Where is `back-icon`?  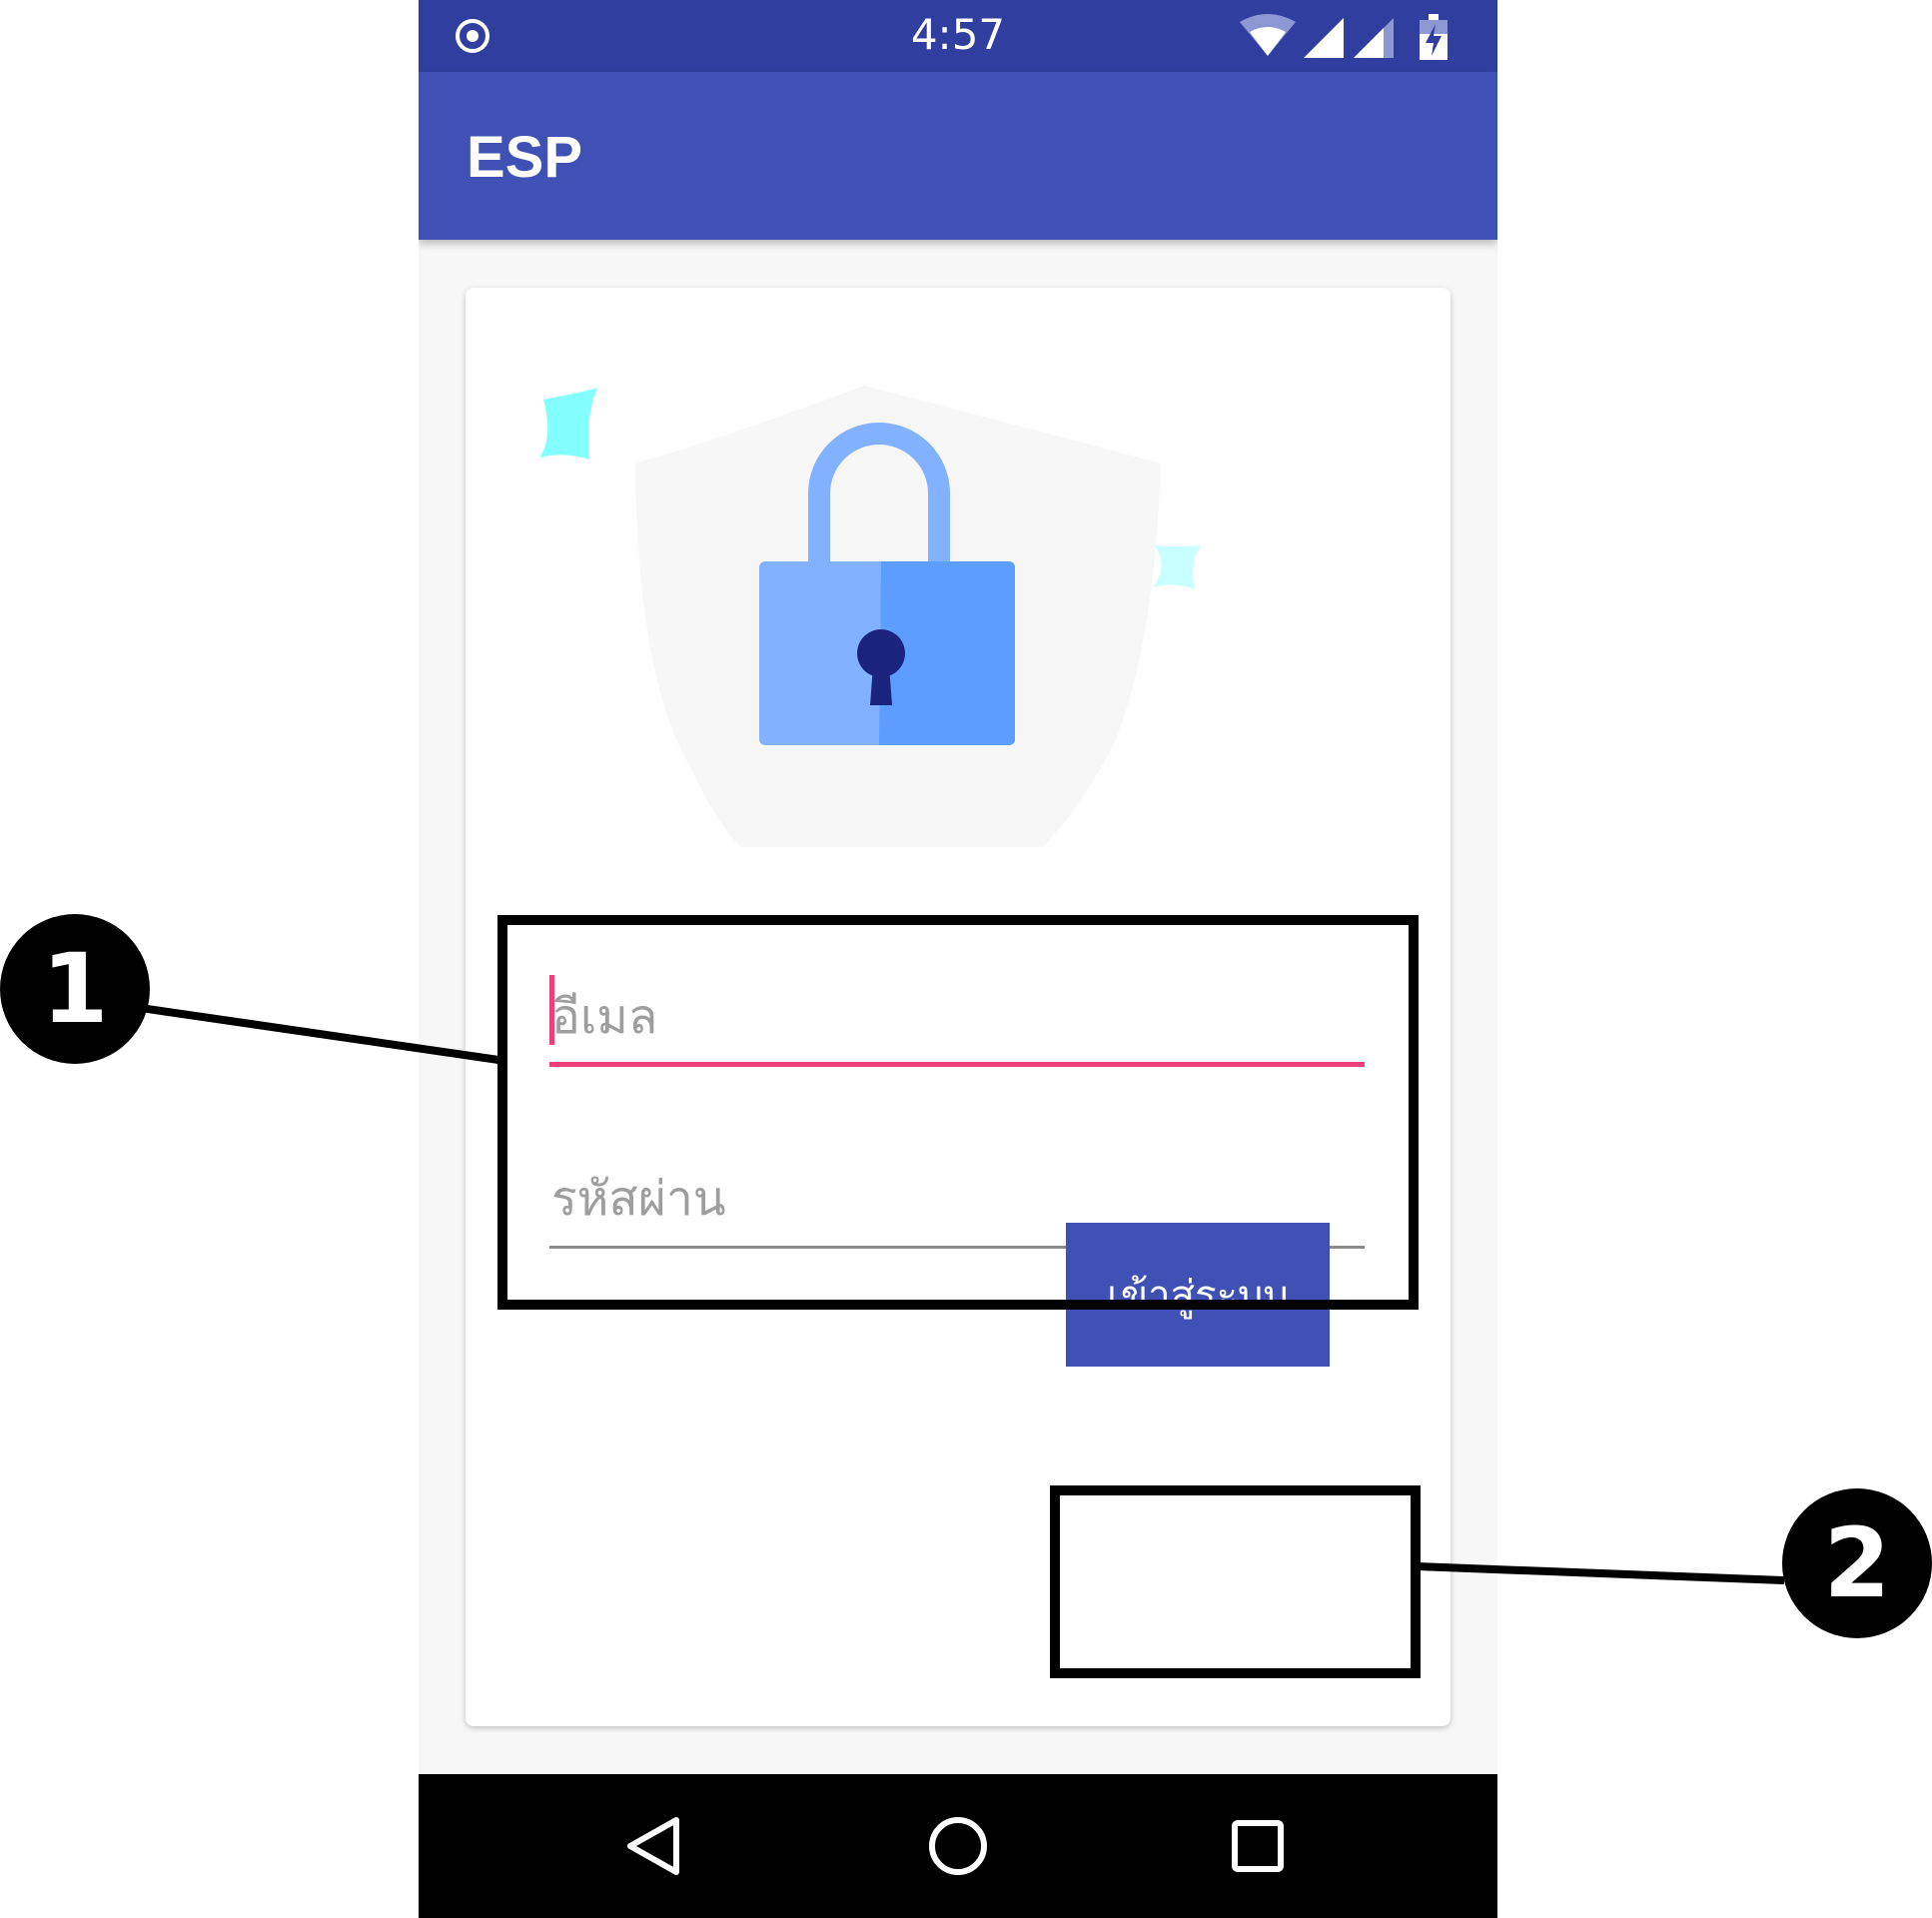
back-icon is located at coordinates (654, 1846).